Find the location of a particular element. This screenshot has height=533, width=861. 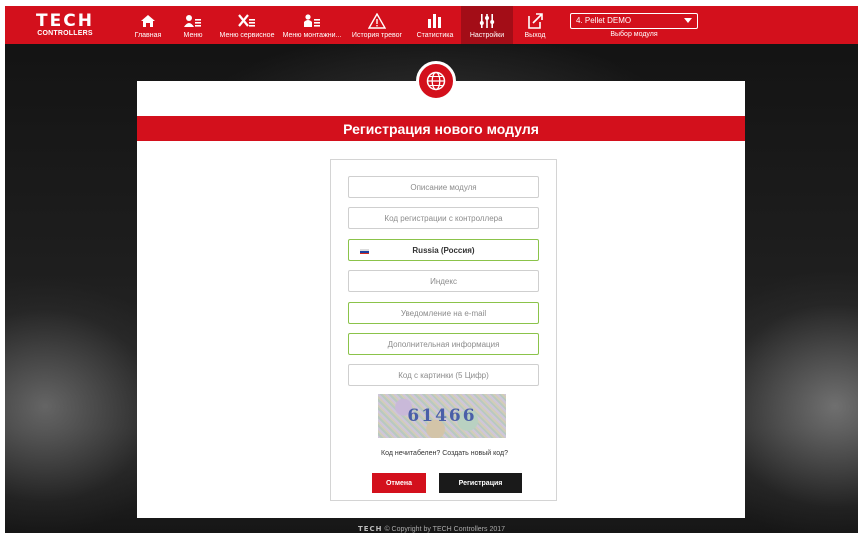

cancel-button: Отмена is located at coordinates (399, 483).